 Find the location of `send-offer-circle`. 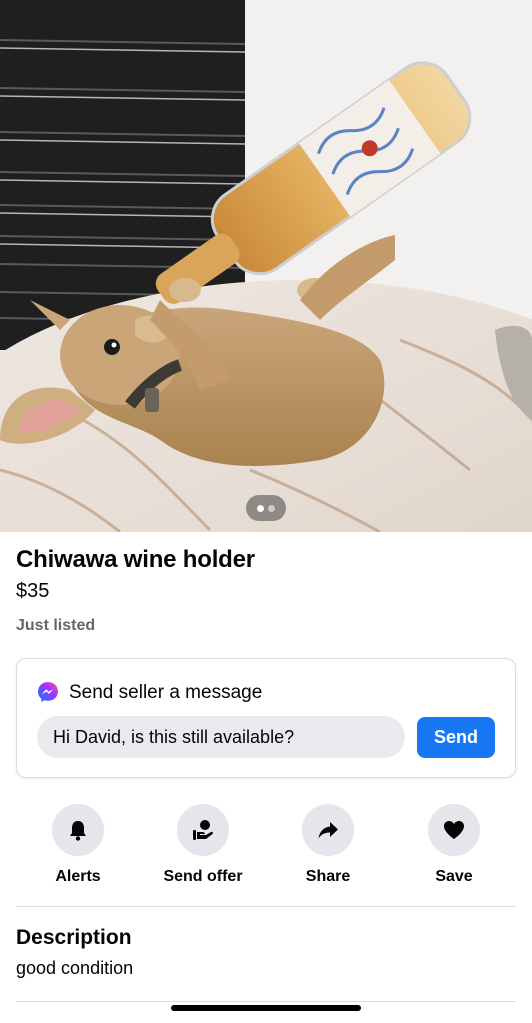

send-offer-circle is located at coordinates (203, 830).